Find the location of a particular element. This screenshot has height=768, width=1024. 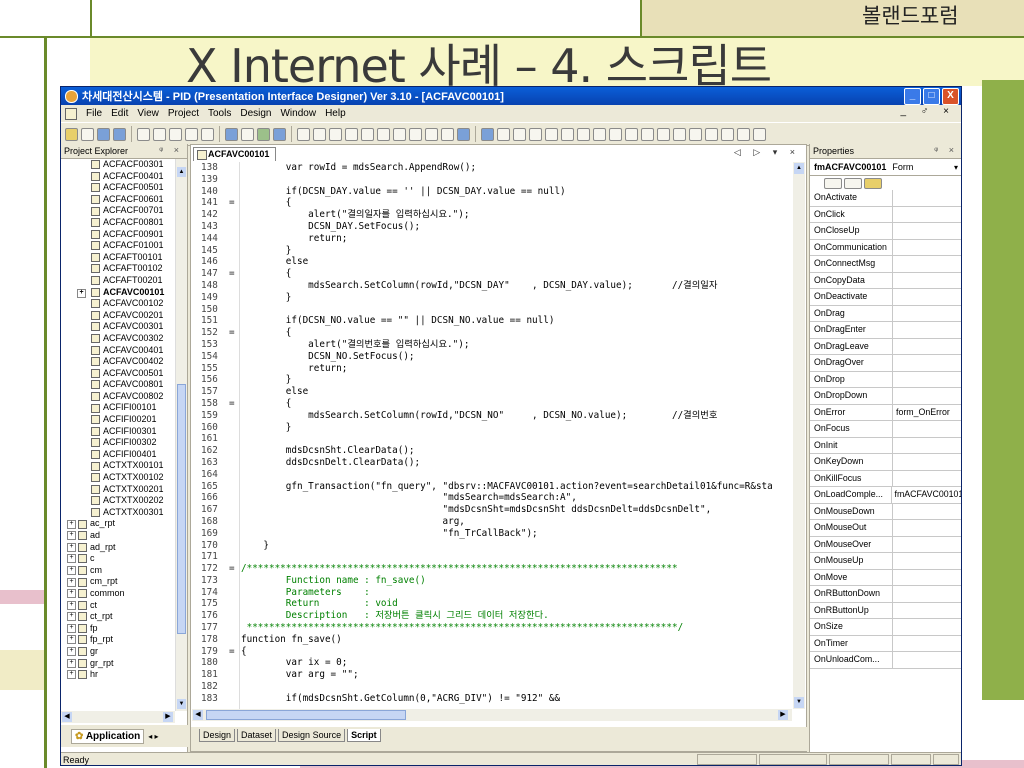

spin-tool-icon is located at coordinates (695, 134).